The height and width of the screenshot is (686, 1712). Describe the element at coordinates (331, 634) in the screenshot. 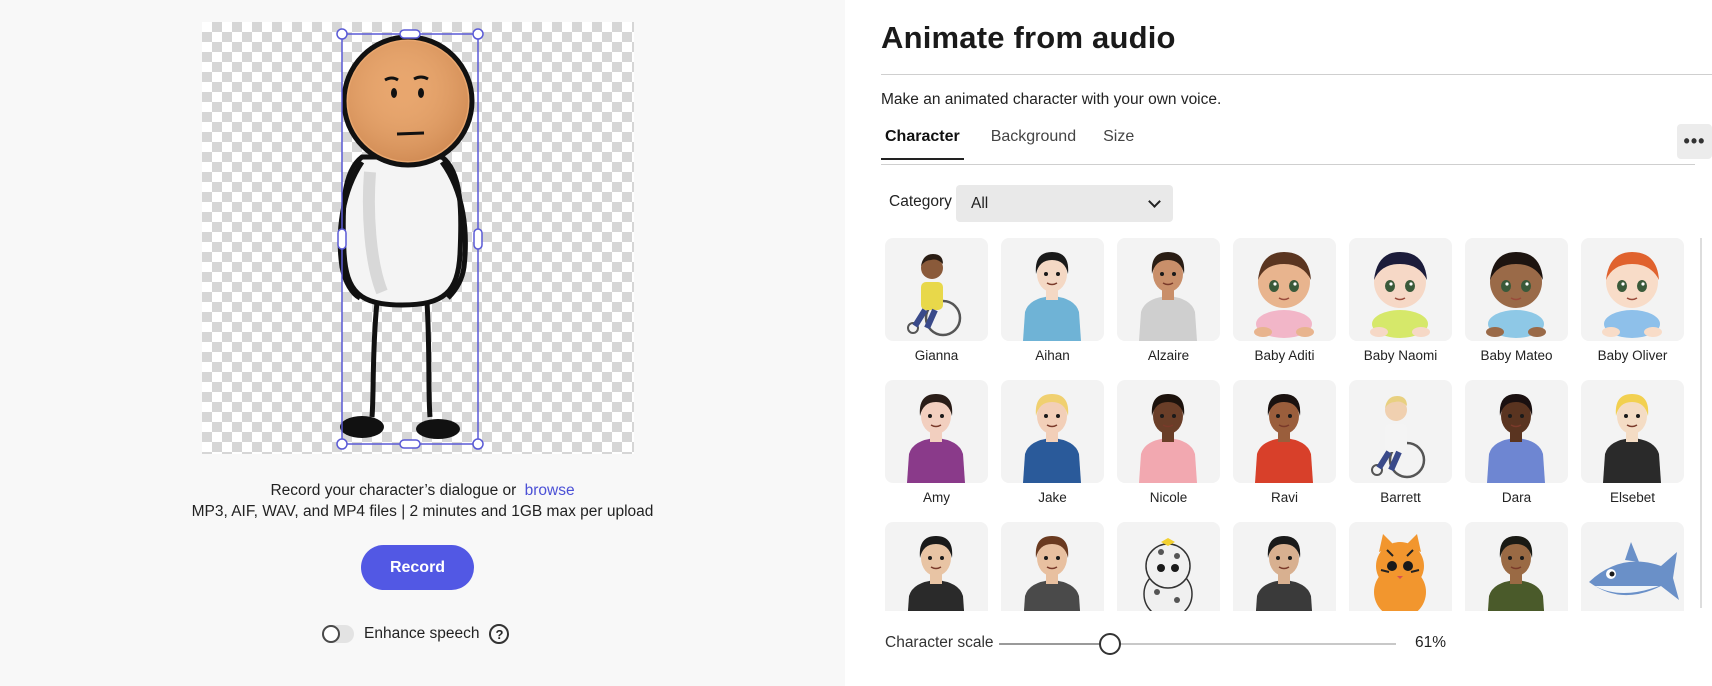

I see `toggle-knob` at that location.